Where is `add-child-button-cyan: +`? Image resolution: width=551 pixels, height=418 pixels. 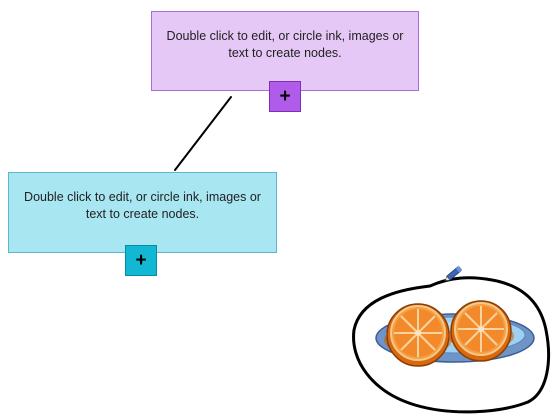
add-child-button-cyan: + is located at coordinates (141, 260).